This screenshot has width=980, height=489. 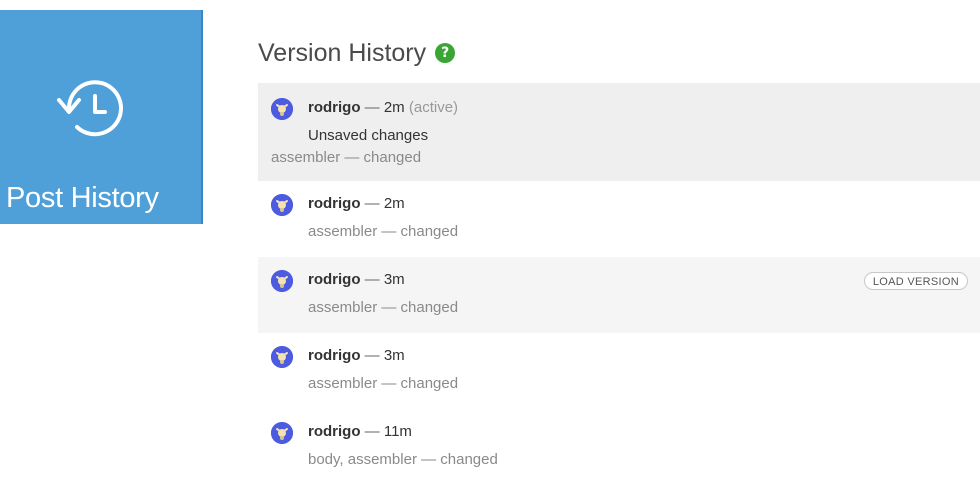 What do you see at coordinates (619, 447) in the screenshot?
I see `version-item: rodrigo — 11m body, assembler — changed` at bounding box center [619, 447].